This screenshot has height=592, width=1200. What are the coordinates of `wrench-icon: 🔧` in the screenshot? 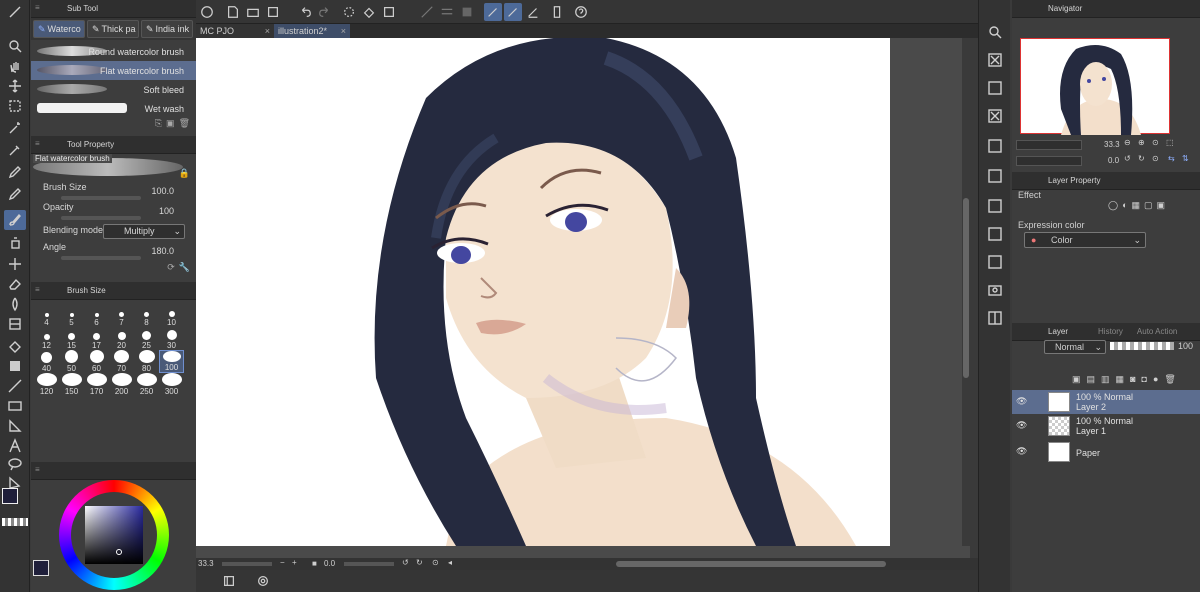 It's located at (184, 271).